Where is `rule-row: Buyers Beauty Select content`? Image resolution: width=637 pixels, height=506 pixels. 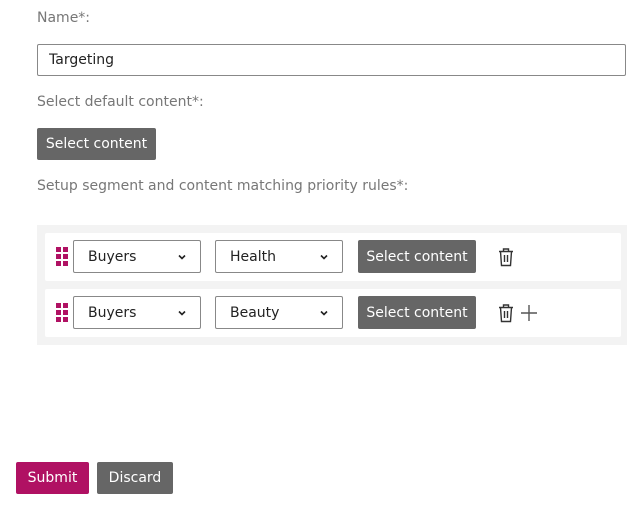 rule-row: Buyers Beauty Select content is located at coordinates (333, 313).